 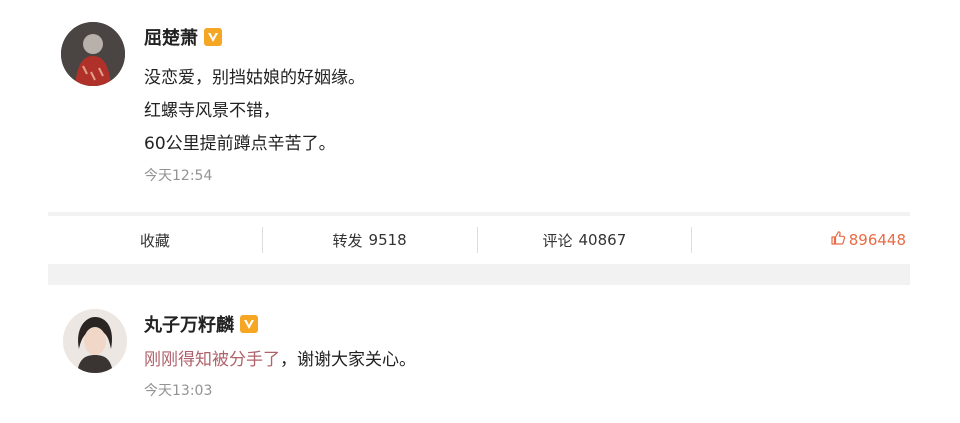 What do you see at coordinates (189, 324) in the screenshot?
I see `user-name: 丸子万籽麟` at bounding box center [189, 324].